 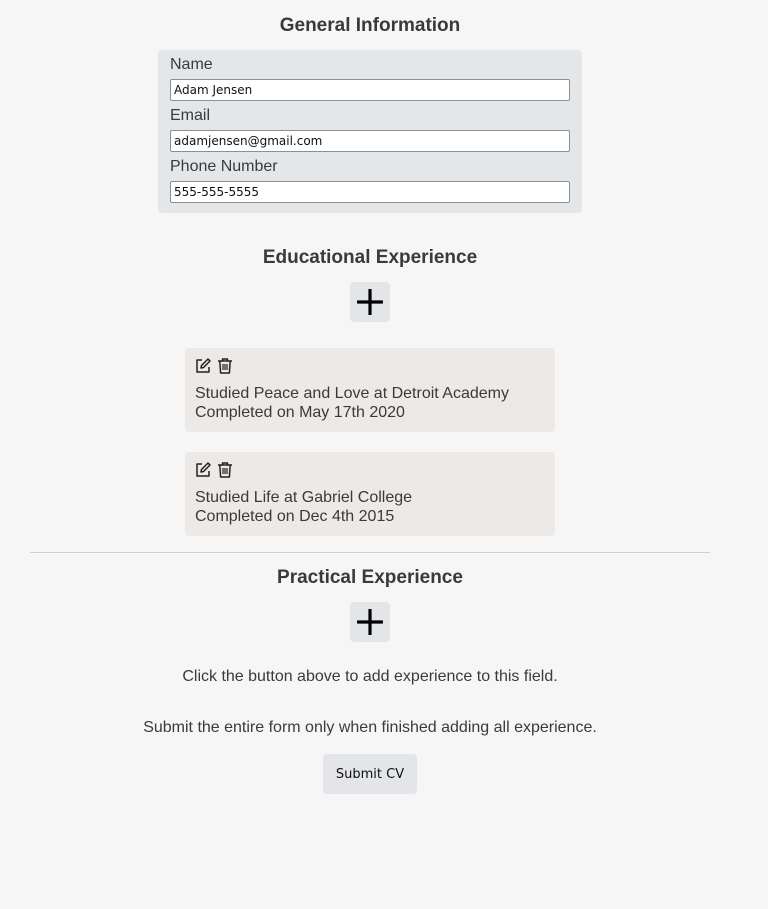 What do you see at coordinates (370, 25) in the screenshot?
I see `general-info-heading: General Information` at bounding box center [370, 25].